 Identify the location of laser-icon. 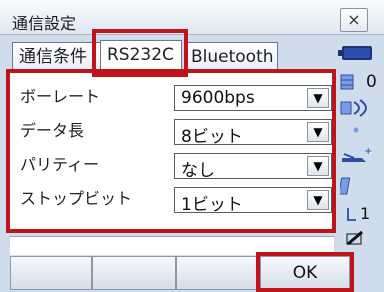
(353, 108).